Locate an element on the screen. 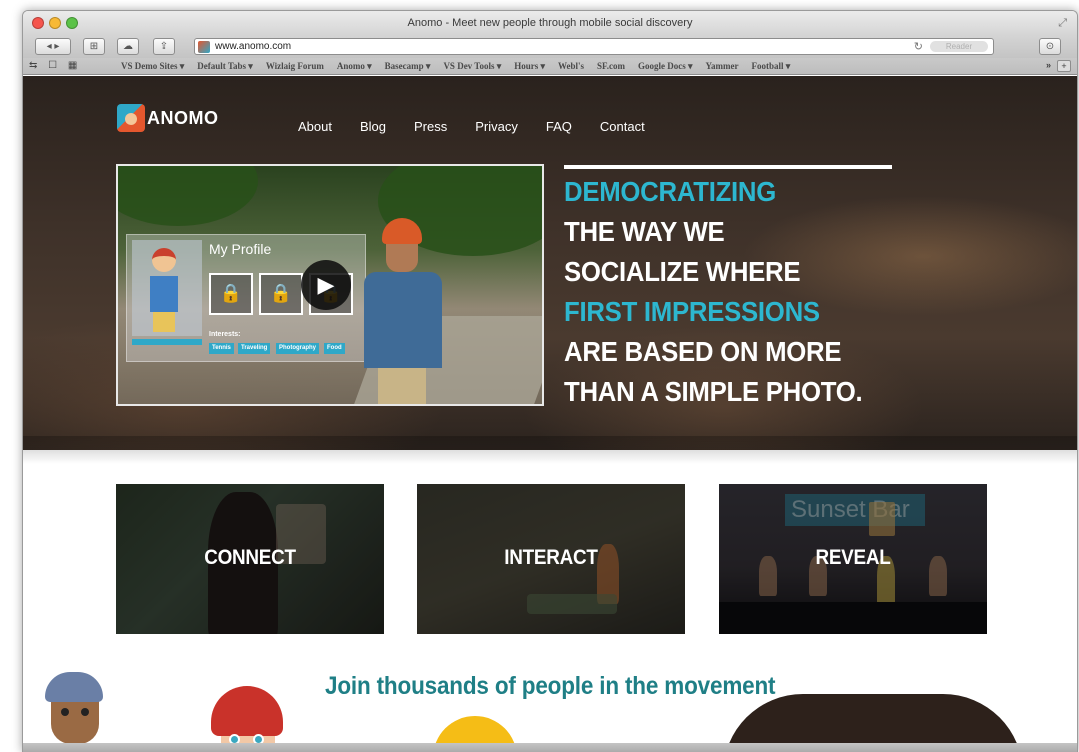 Image resolution: width=1079 pixels, height=752 pixels. video-tree is located at coordinates (188, 196).